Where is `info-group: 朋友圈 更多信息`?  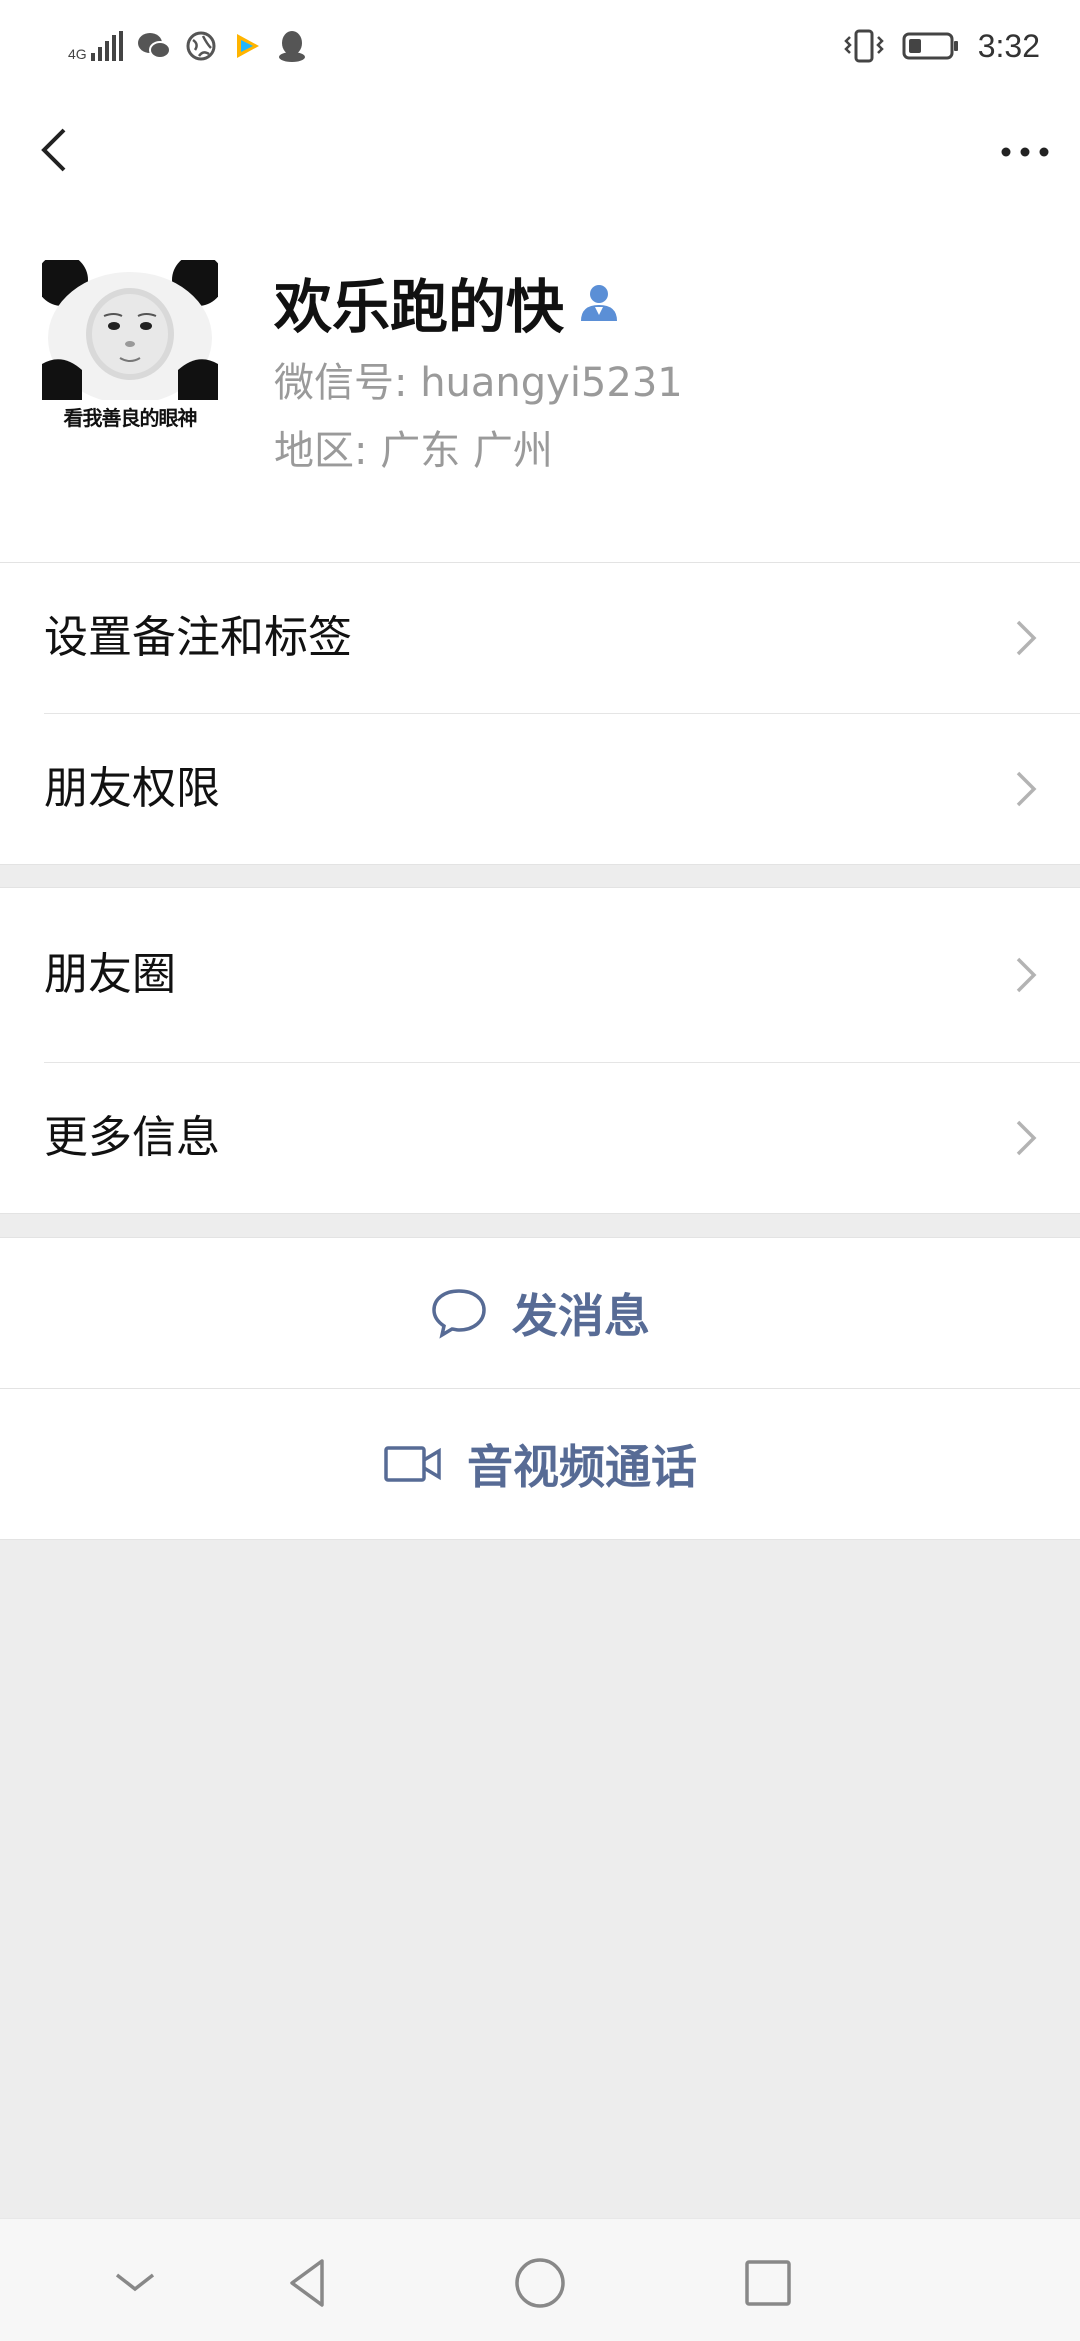
info-group: 朋友圈 更多信息 is located at coordinates (540, 1050).